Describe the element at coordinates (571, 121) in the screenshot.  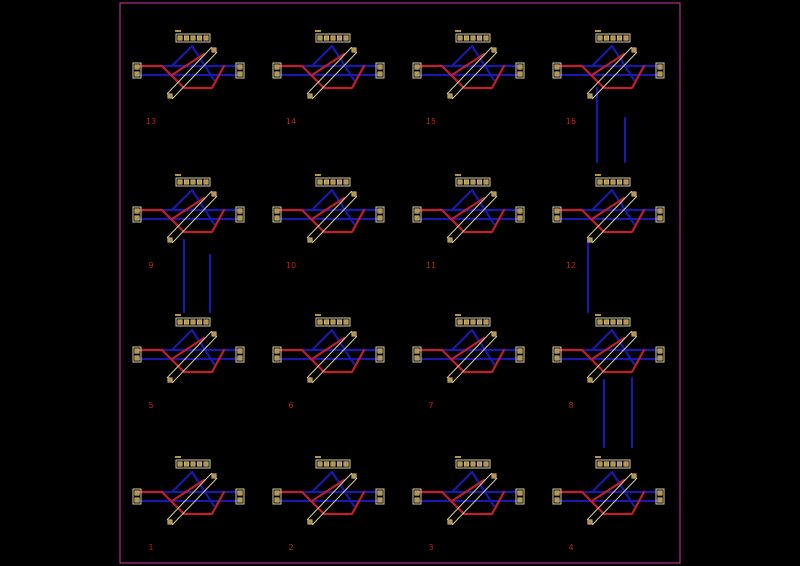
I see `cell-label: 16` at that location.